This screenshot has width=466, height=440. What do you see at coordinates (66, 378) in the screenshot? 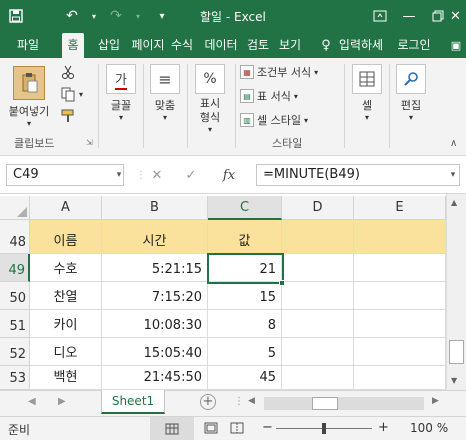
I see `cell-a53: 백현` at bounding box center [66, 378].